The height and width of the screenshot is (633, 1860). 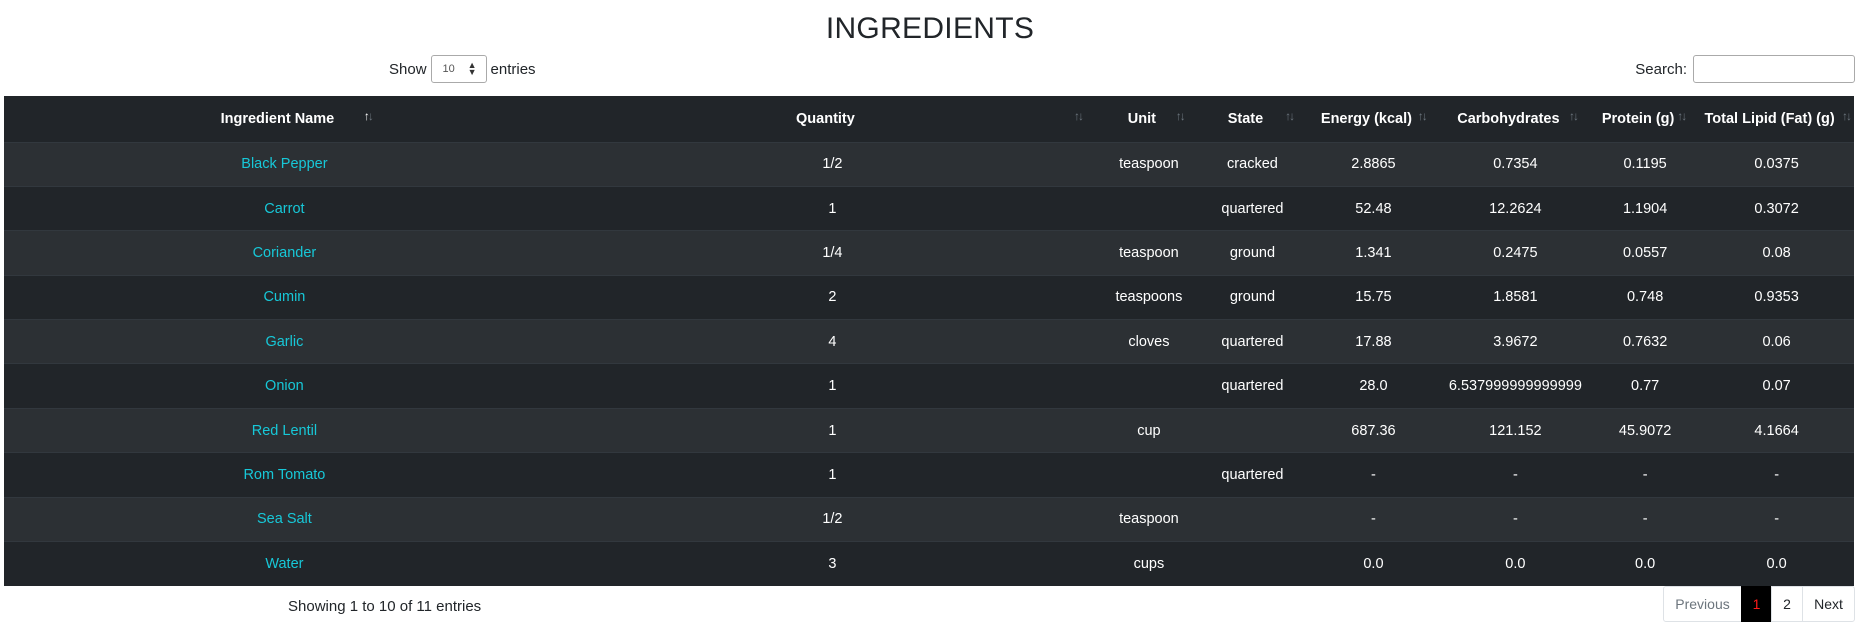 What do you see at coordinates (1373, 386) in the screenshot?
I see `table-cell: 28.0` at bounding box center [1373, 386].